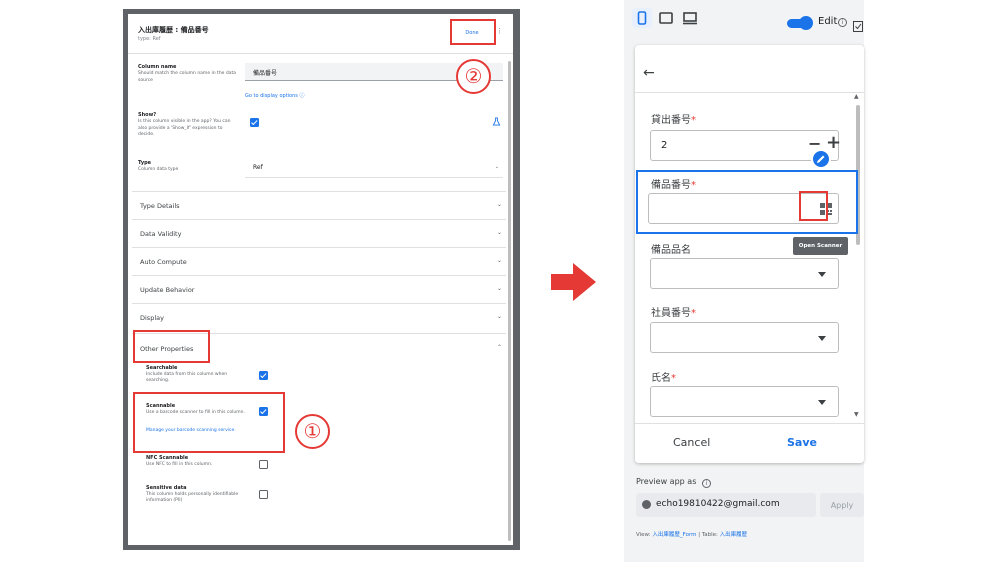 The width and height of the screenshot is (1000, 562). I want to click on desktop-icon, so click(690, 18).